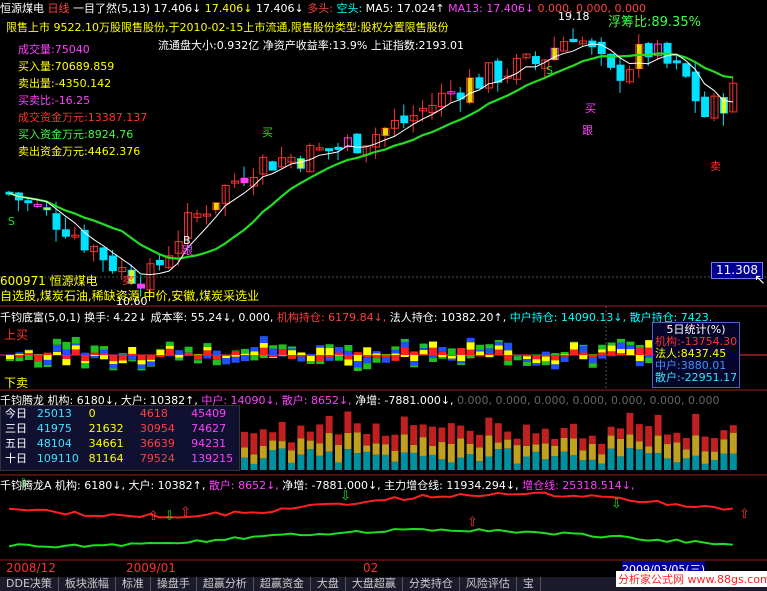  I want to click on tab-4: 超赢分析, so click(225, 584).